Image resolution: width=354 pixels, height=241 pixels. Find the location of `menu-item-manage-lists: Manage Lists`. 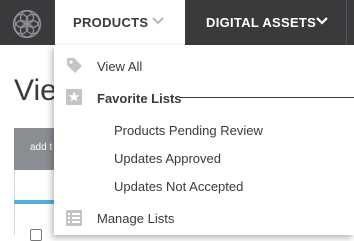

menu-item-manage-lists: Manage Lists is located at coordinates (135, 218).